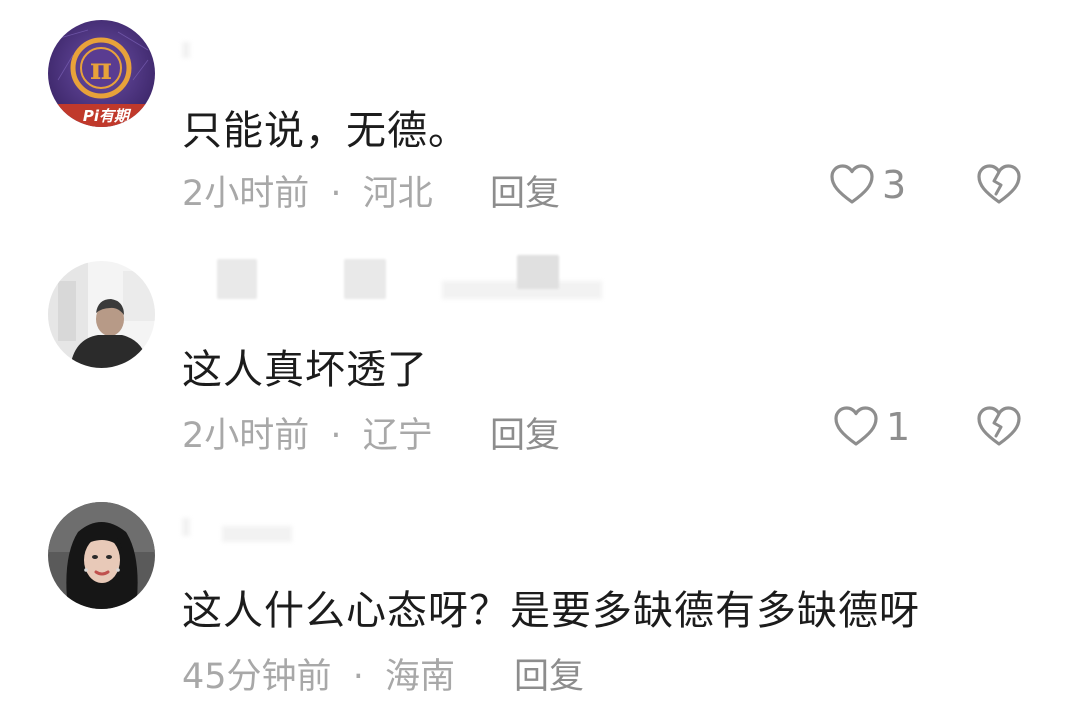 The image size is (1080, 705). I want to click on like-button: 1, so click(871, 427).